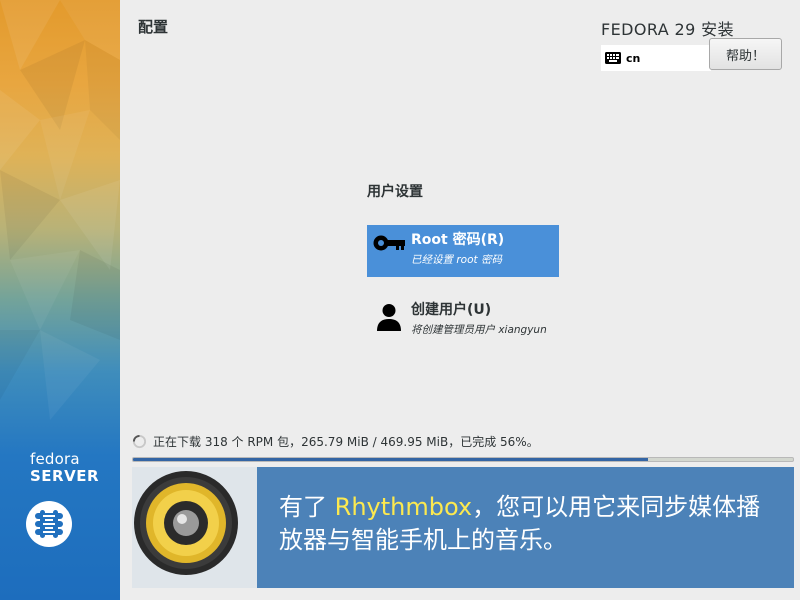 The image size is (800, 600). I want to click on product-name: SERVER, so click(65, 476).